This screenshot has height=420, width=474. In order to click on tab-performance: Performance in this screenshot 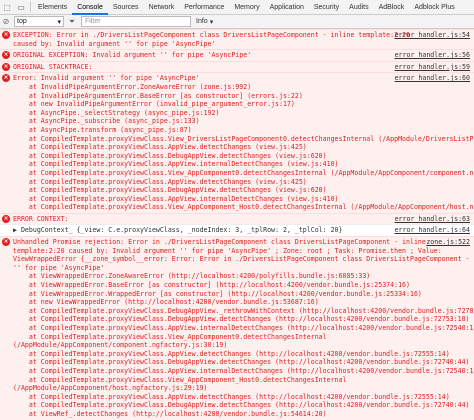, I will do `click(204, 7)`.